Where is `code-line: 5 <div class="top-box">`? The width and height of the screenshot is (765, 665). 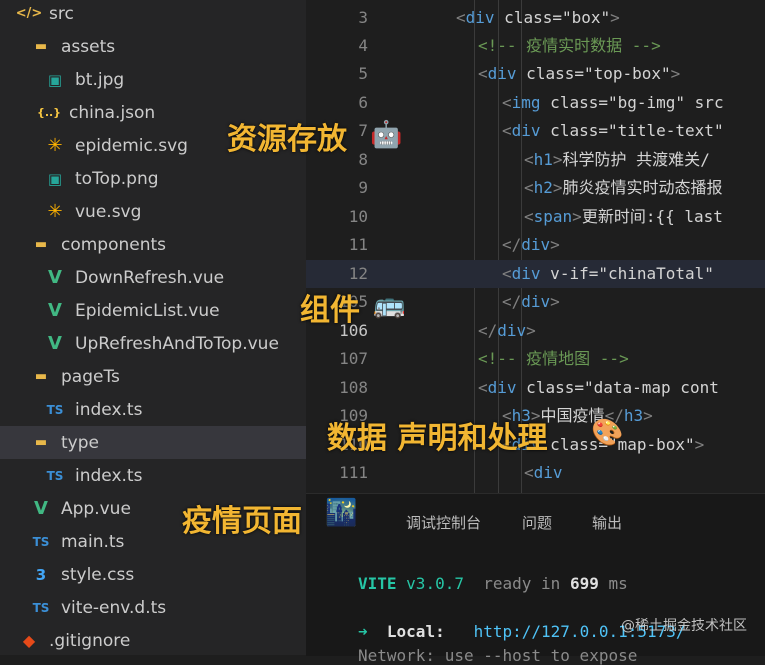
code-line: 5 <div class="top-box"> is located at coordinates (535, 74).